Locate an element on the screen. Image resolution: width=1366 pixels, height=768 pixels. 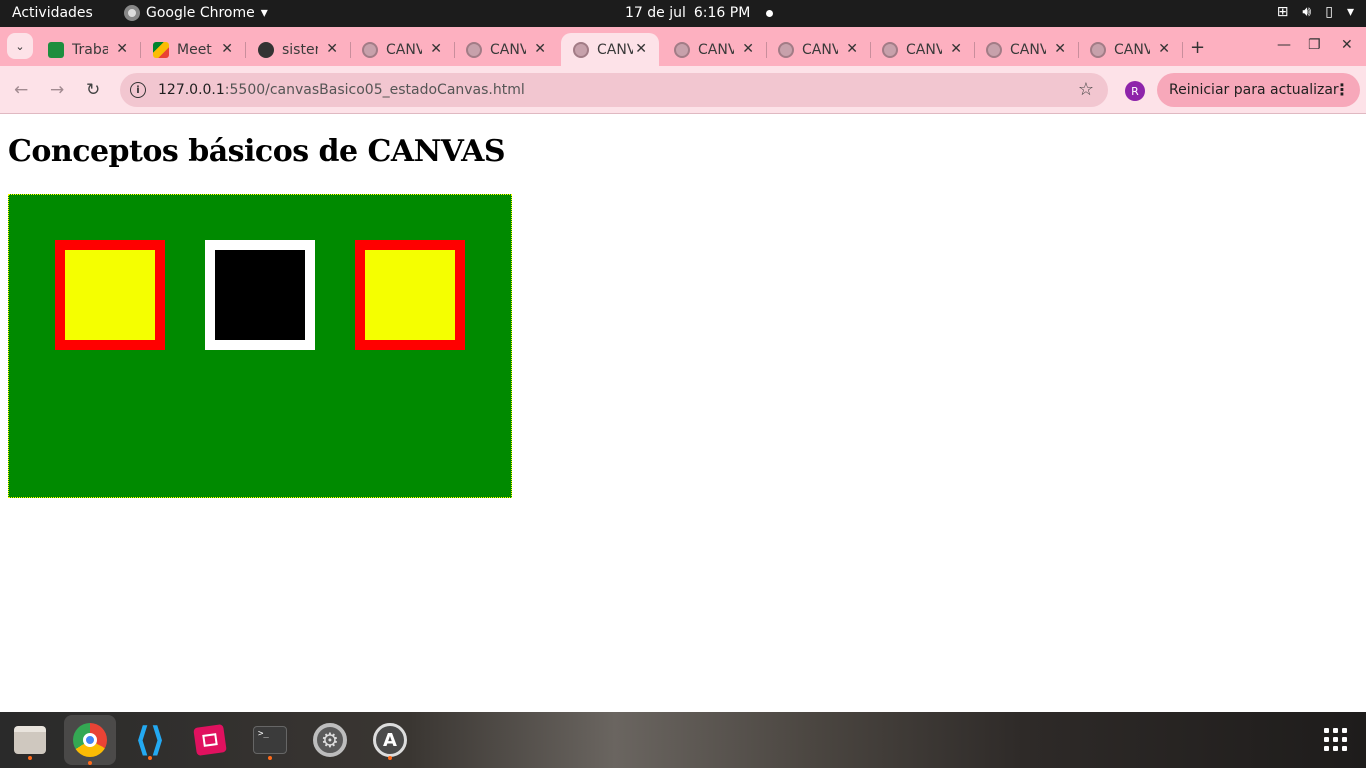
tab-search-button: ⌄ is located at coordinates (20, 46).